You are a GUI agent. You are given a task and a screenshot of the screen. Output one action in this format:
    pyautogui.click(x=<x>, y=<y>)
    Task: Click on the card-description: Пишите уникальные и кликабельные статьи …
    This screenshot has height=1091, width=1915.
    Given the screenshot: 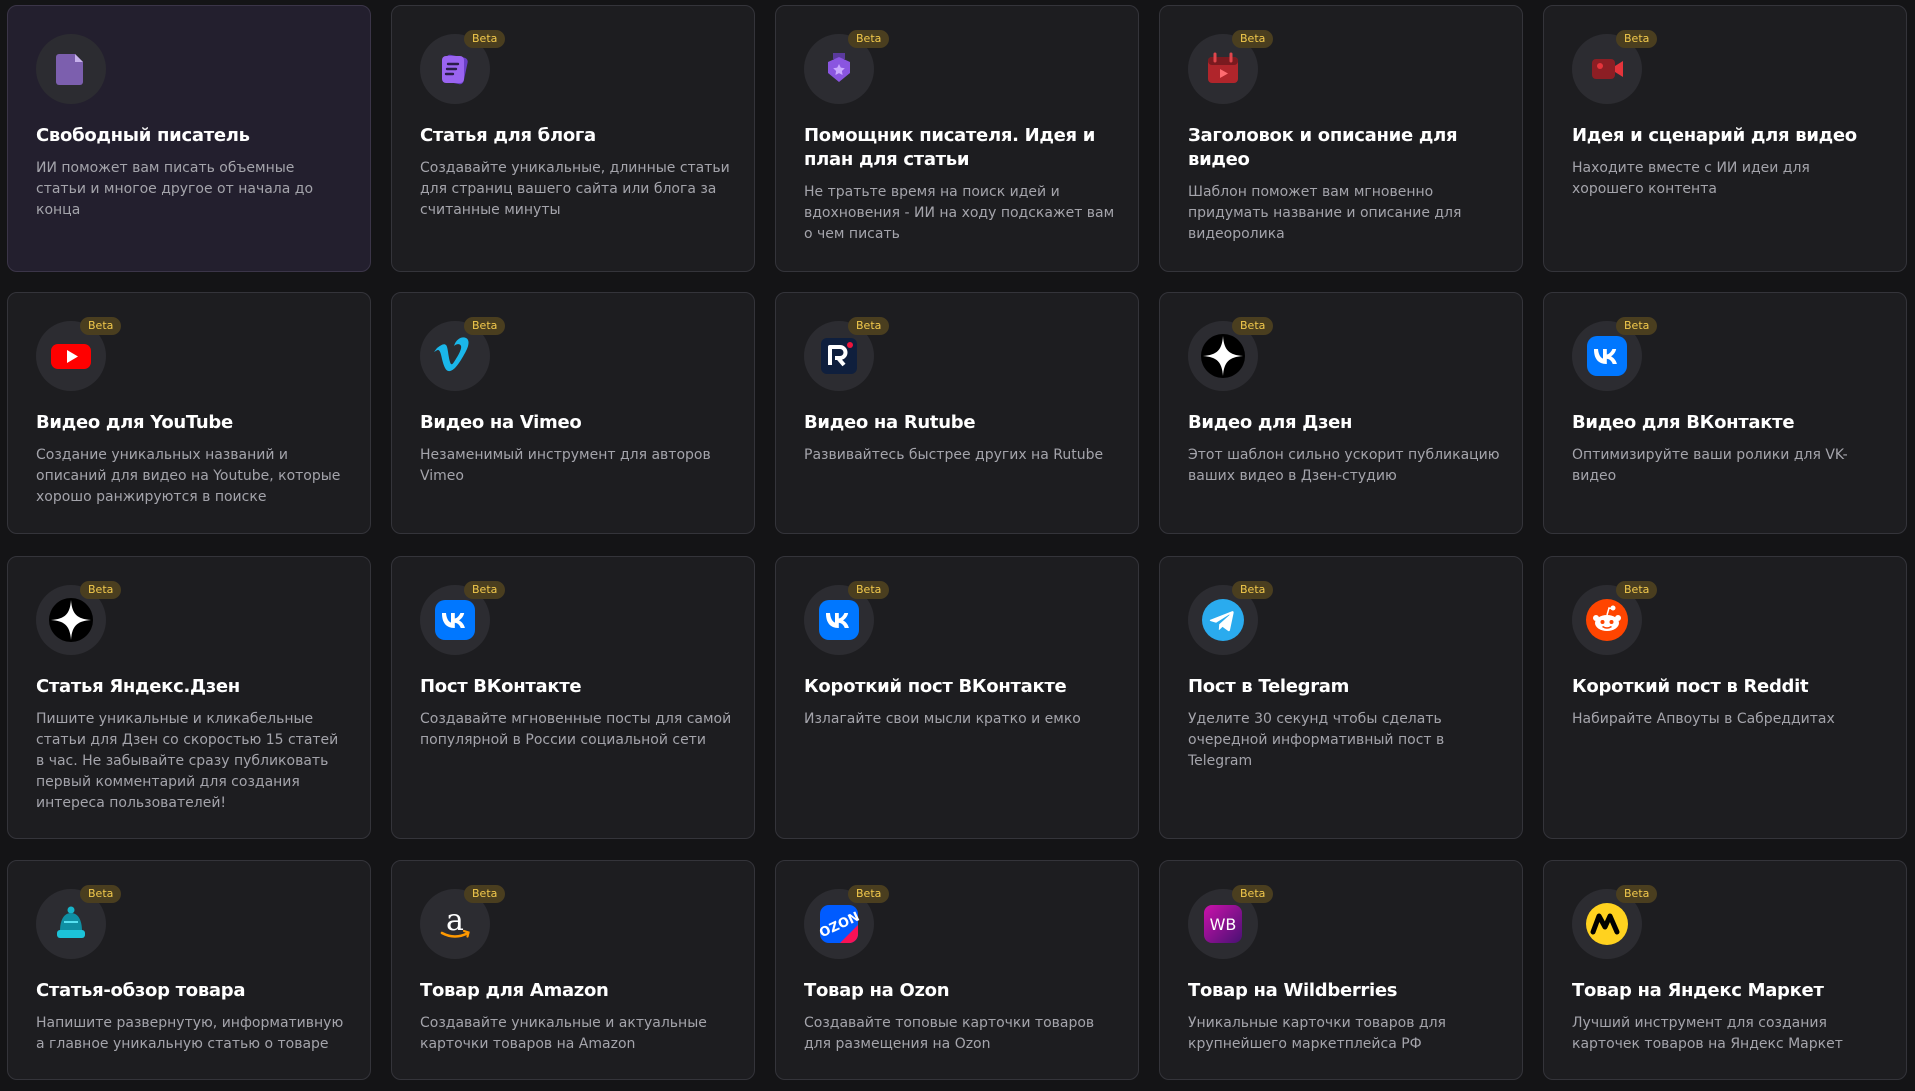 What is the action you would take?
    pyautogui.click(x=187, y=761)
    